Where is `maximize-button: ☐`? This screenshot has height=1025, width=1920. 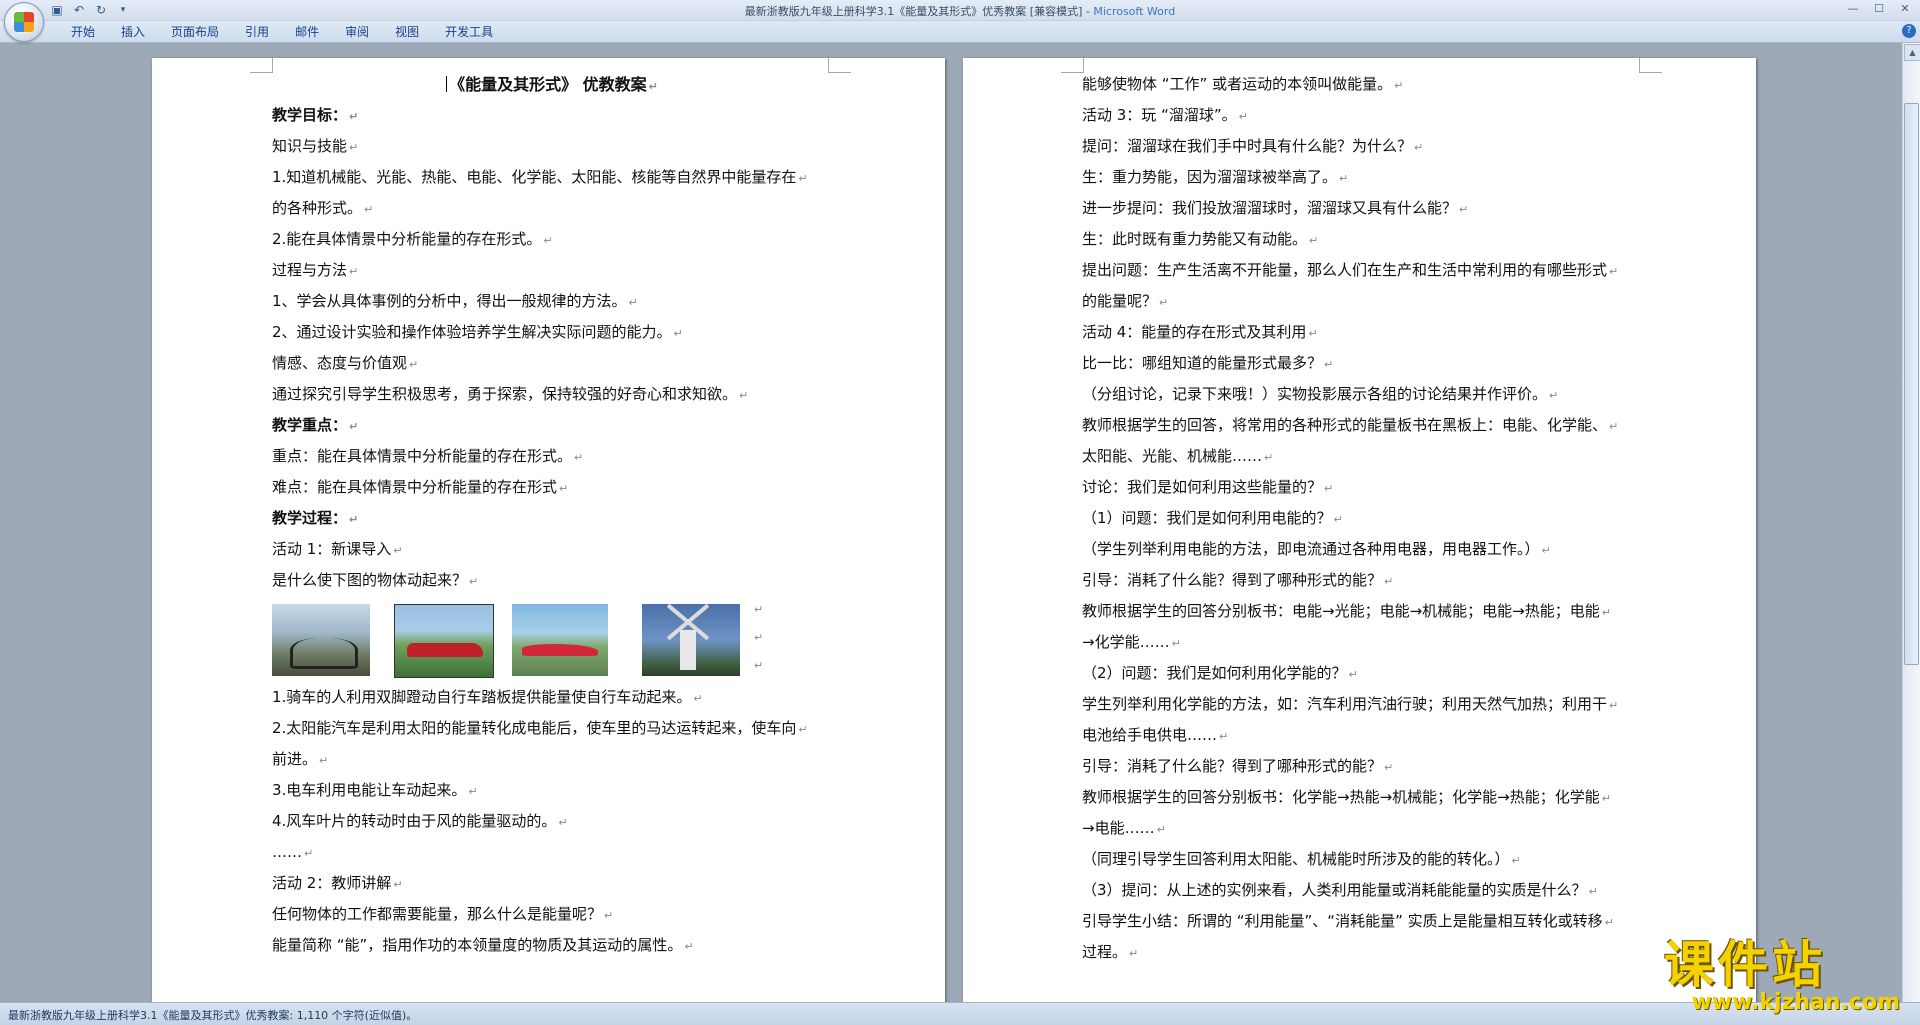 maximize-button: ☐ is located at coordinates (1879, 9).